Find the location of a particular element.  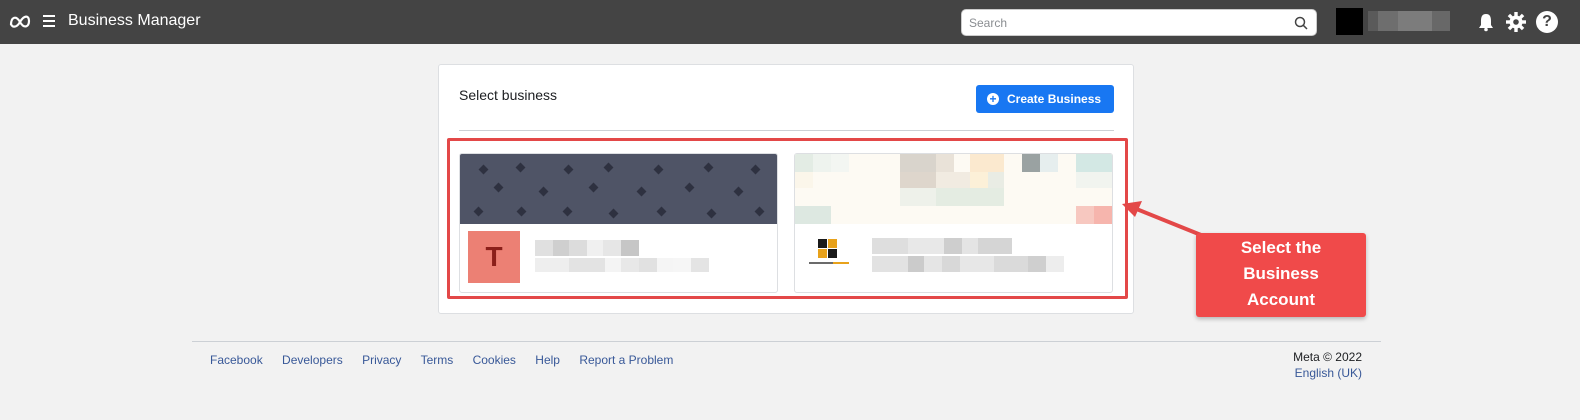

annotation-callout: Select the Business Account is located at coordinates (1281, 275).